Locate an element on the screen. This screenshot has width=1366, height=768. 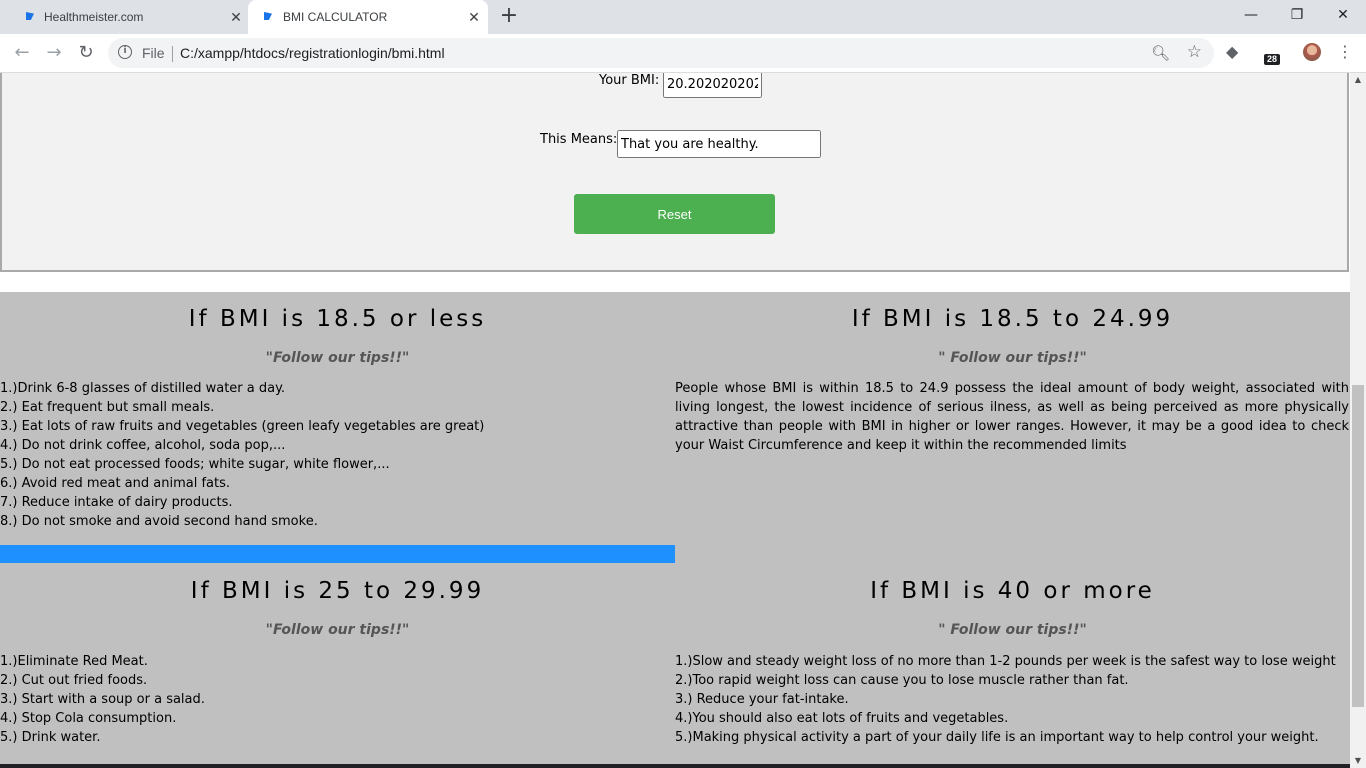
list-item: 3.) Reduce your fat-intake. is located at coordinates (762, 699).